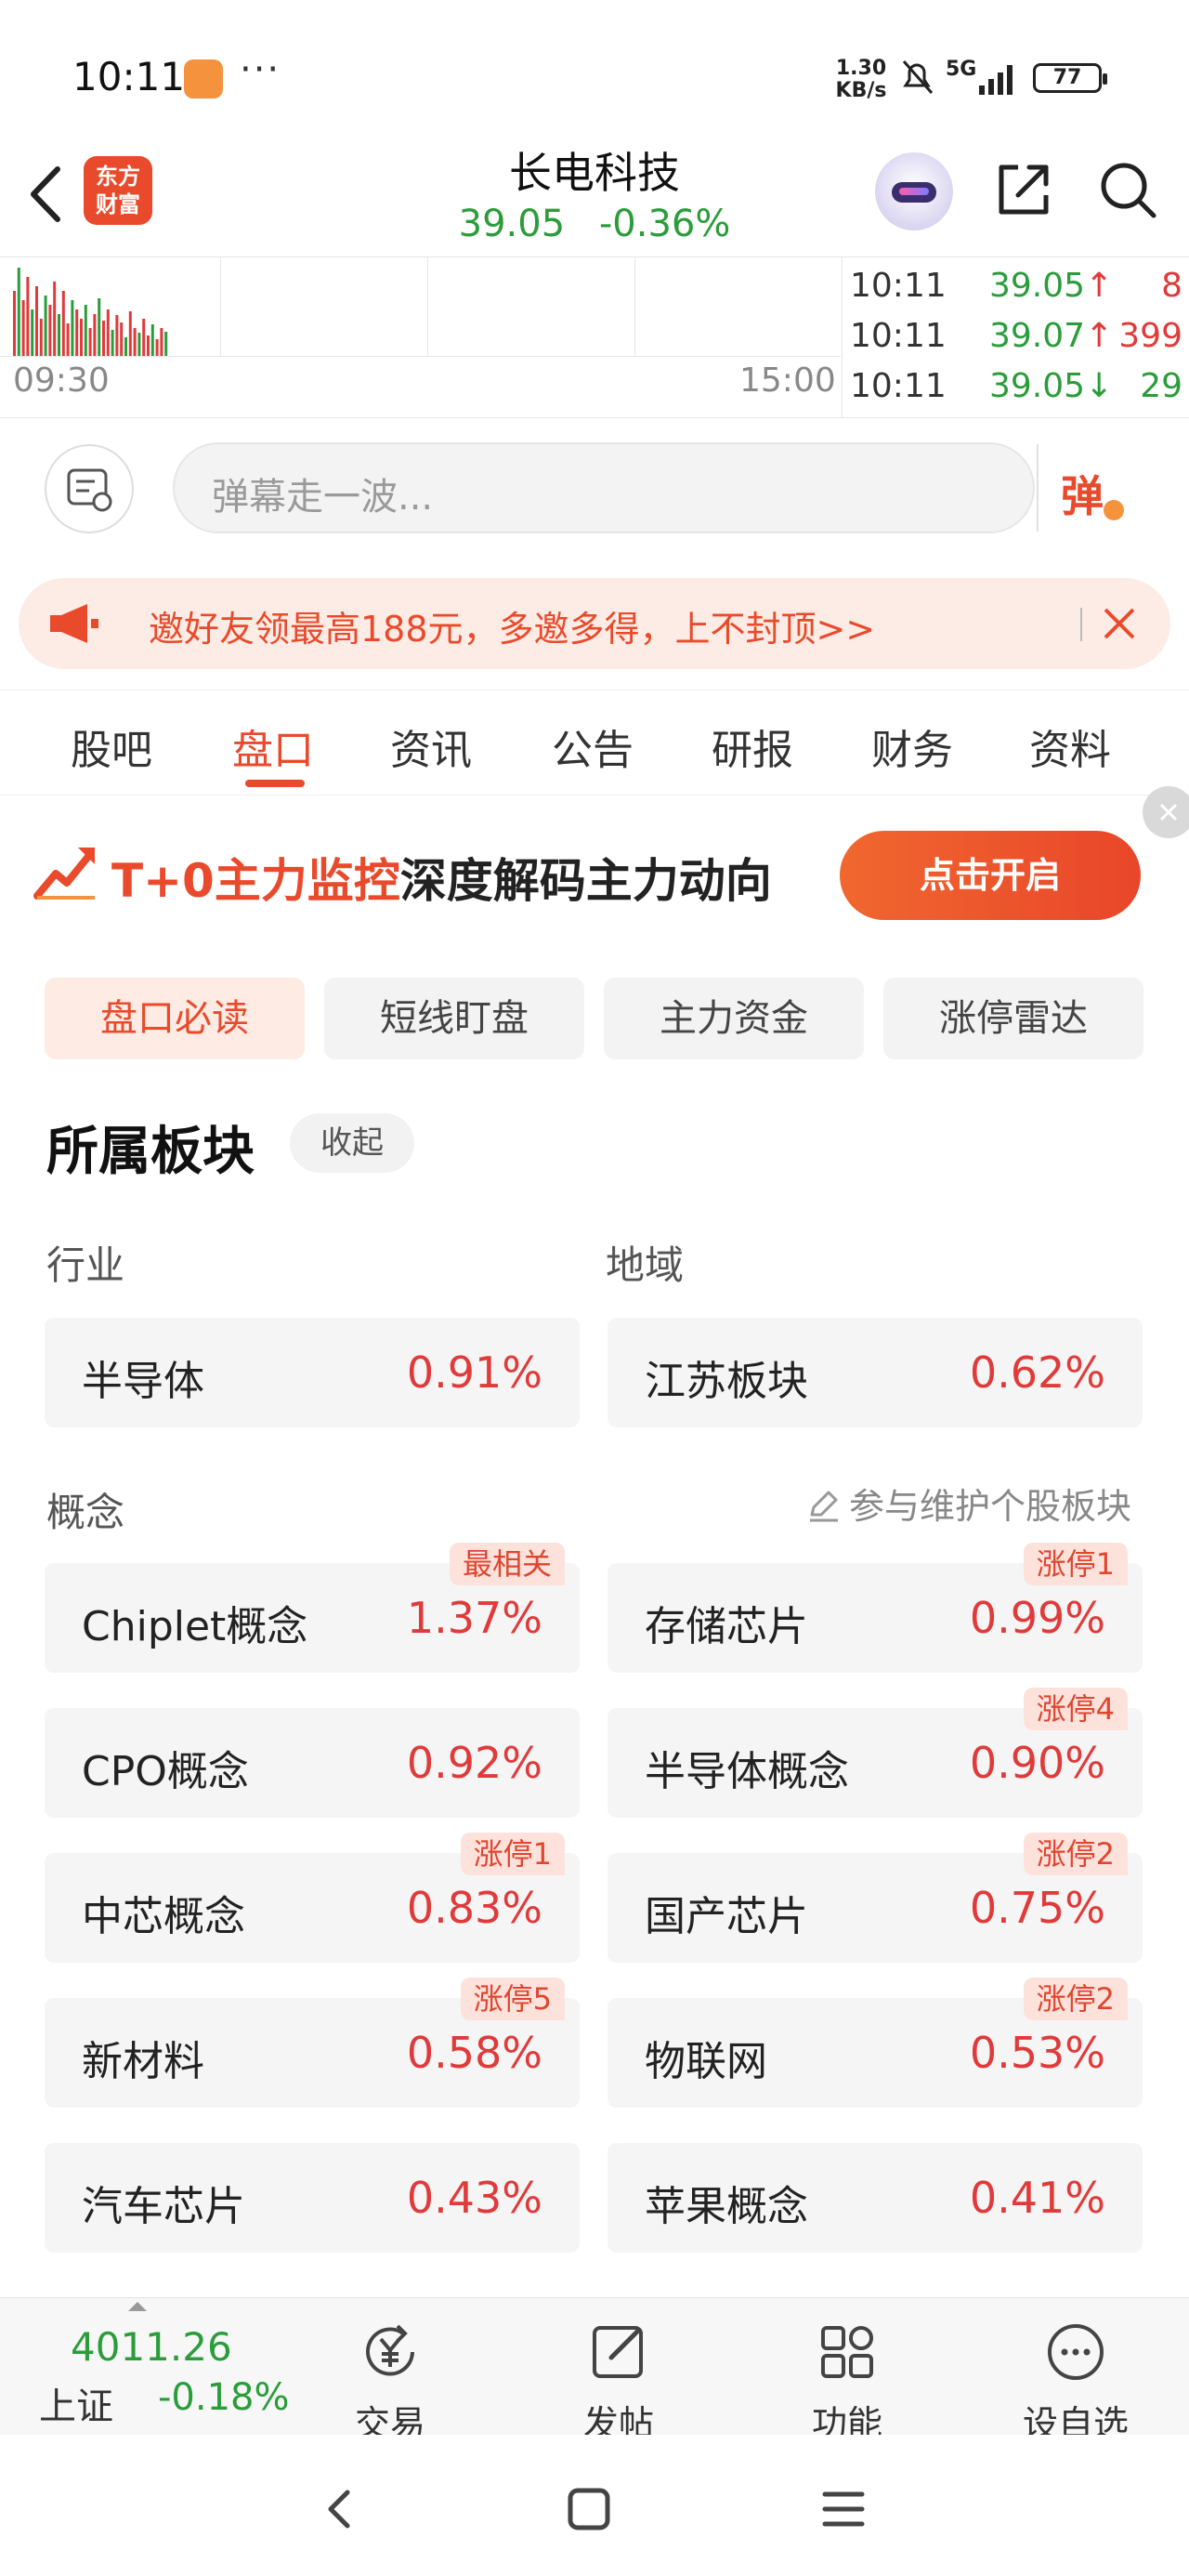 The width and height of the screenshot is (1189, 2576). Describe the element at coordinates (313, 1763) in the screenshot. I see `concept-card: CPO概念 0.92%` at that location.